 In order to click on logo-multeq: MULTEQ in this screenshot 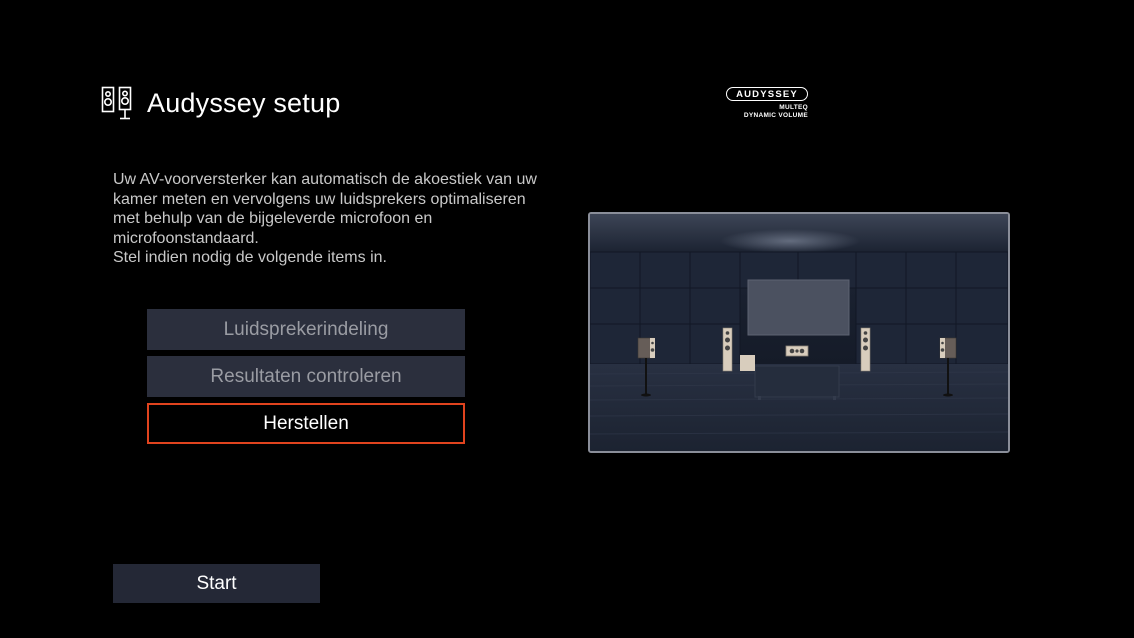, I will do `click(793, 107)`.